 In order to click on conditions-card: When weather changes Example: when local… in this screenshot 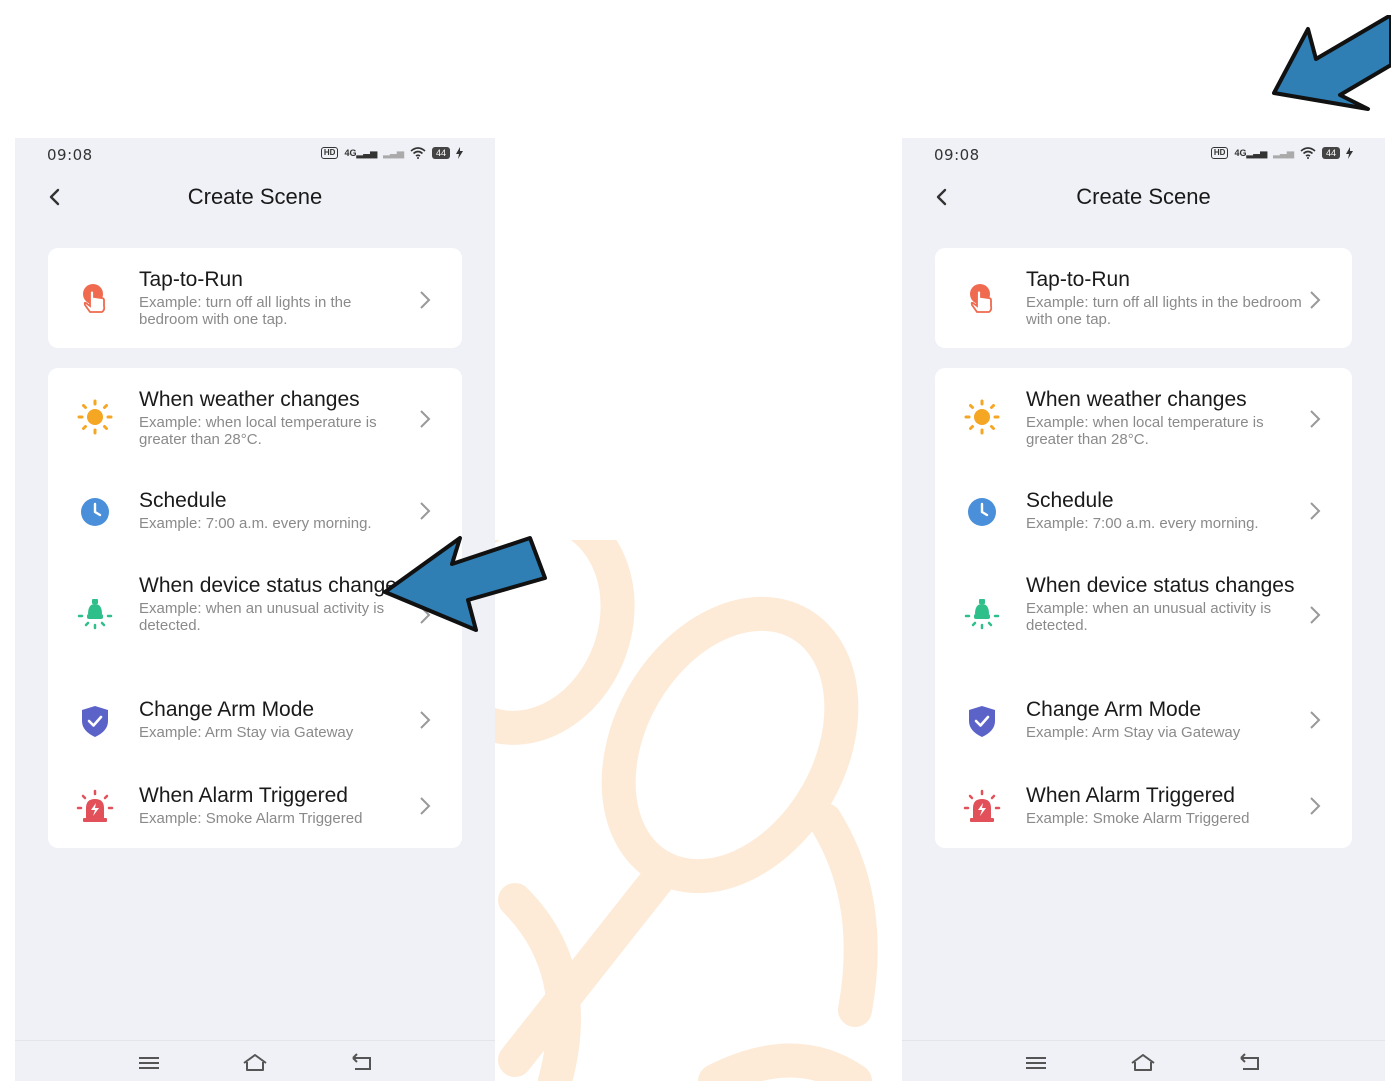, I will do `click(1143, 608)`.